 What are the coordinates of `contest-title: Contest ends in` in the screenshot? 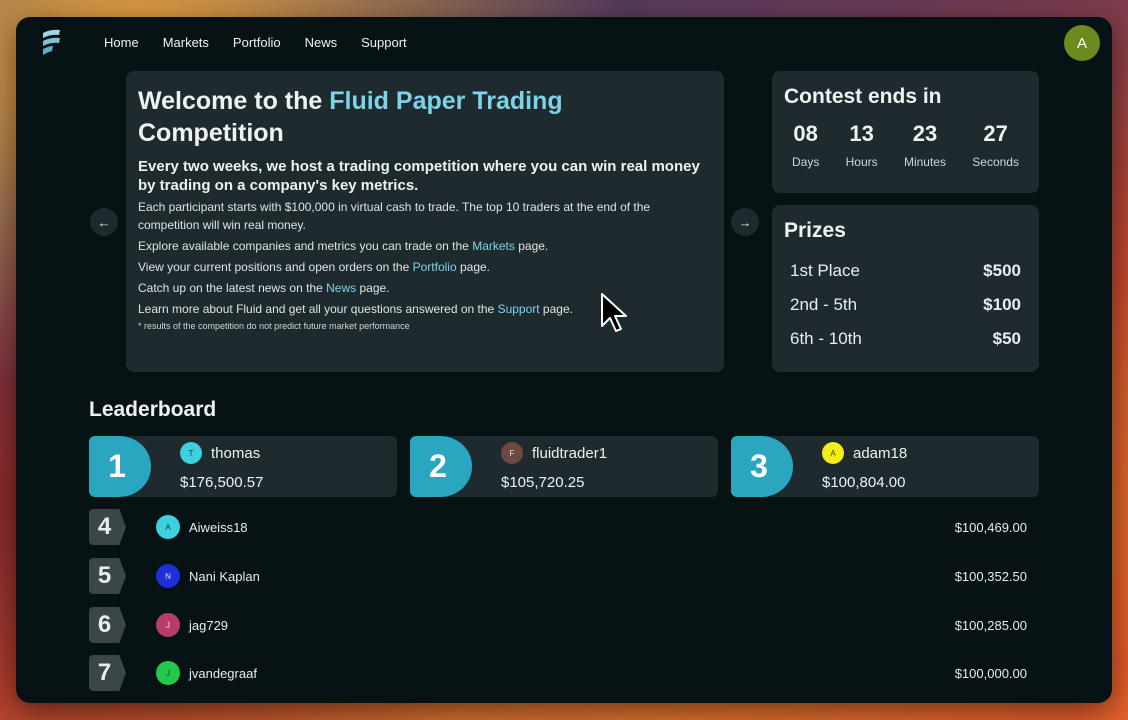 It's located at (863, 96).